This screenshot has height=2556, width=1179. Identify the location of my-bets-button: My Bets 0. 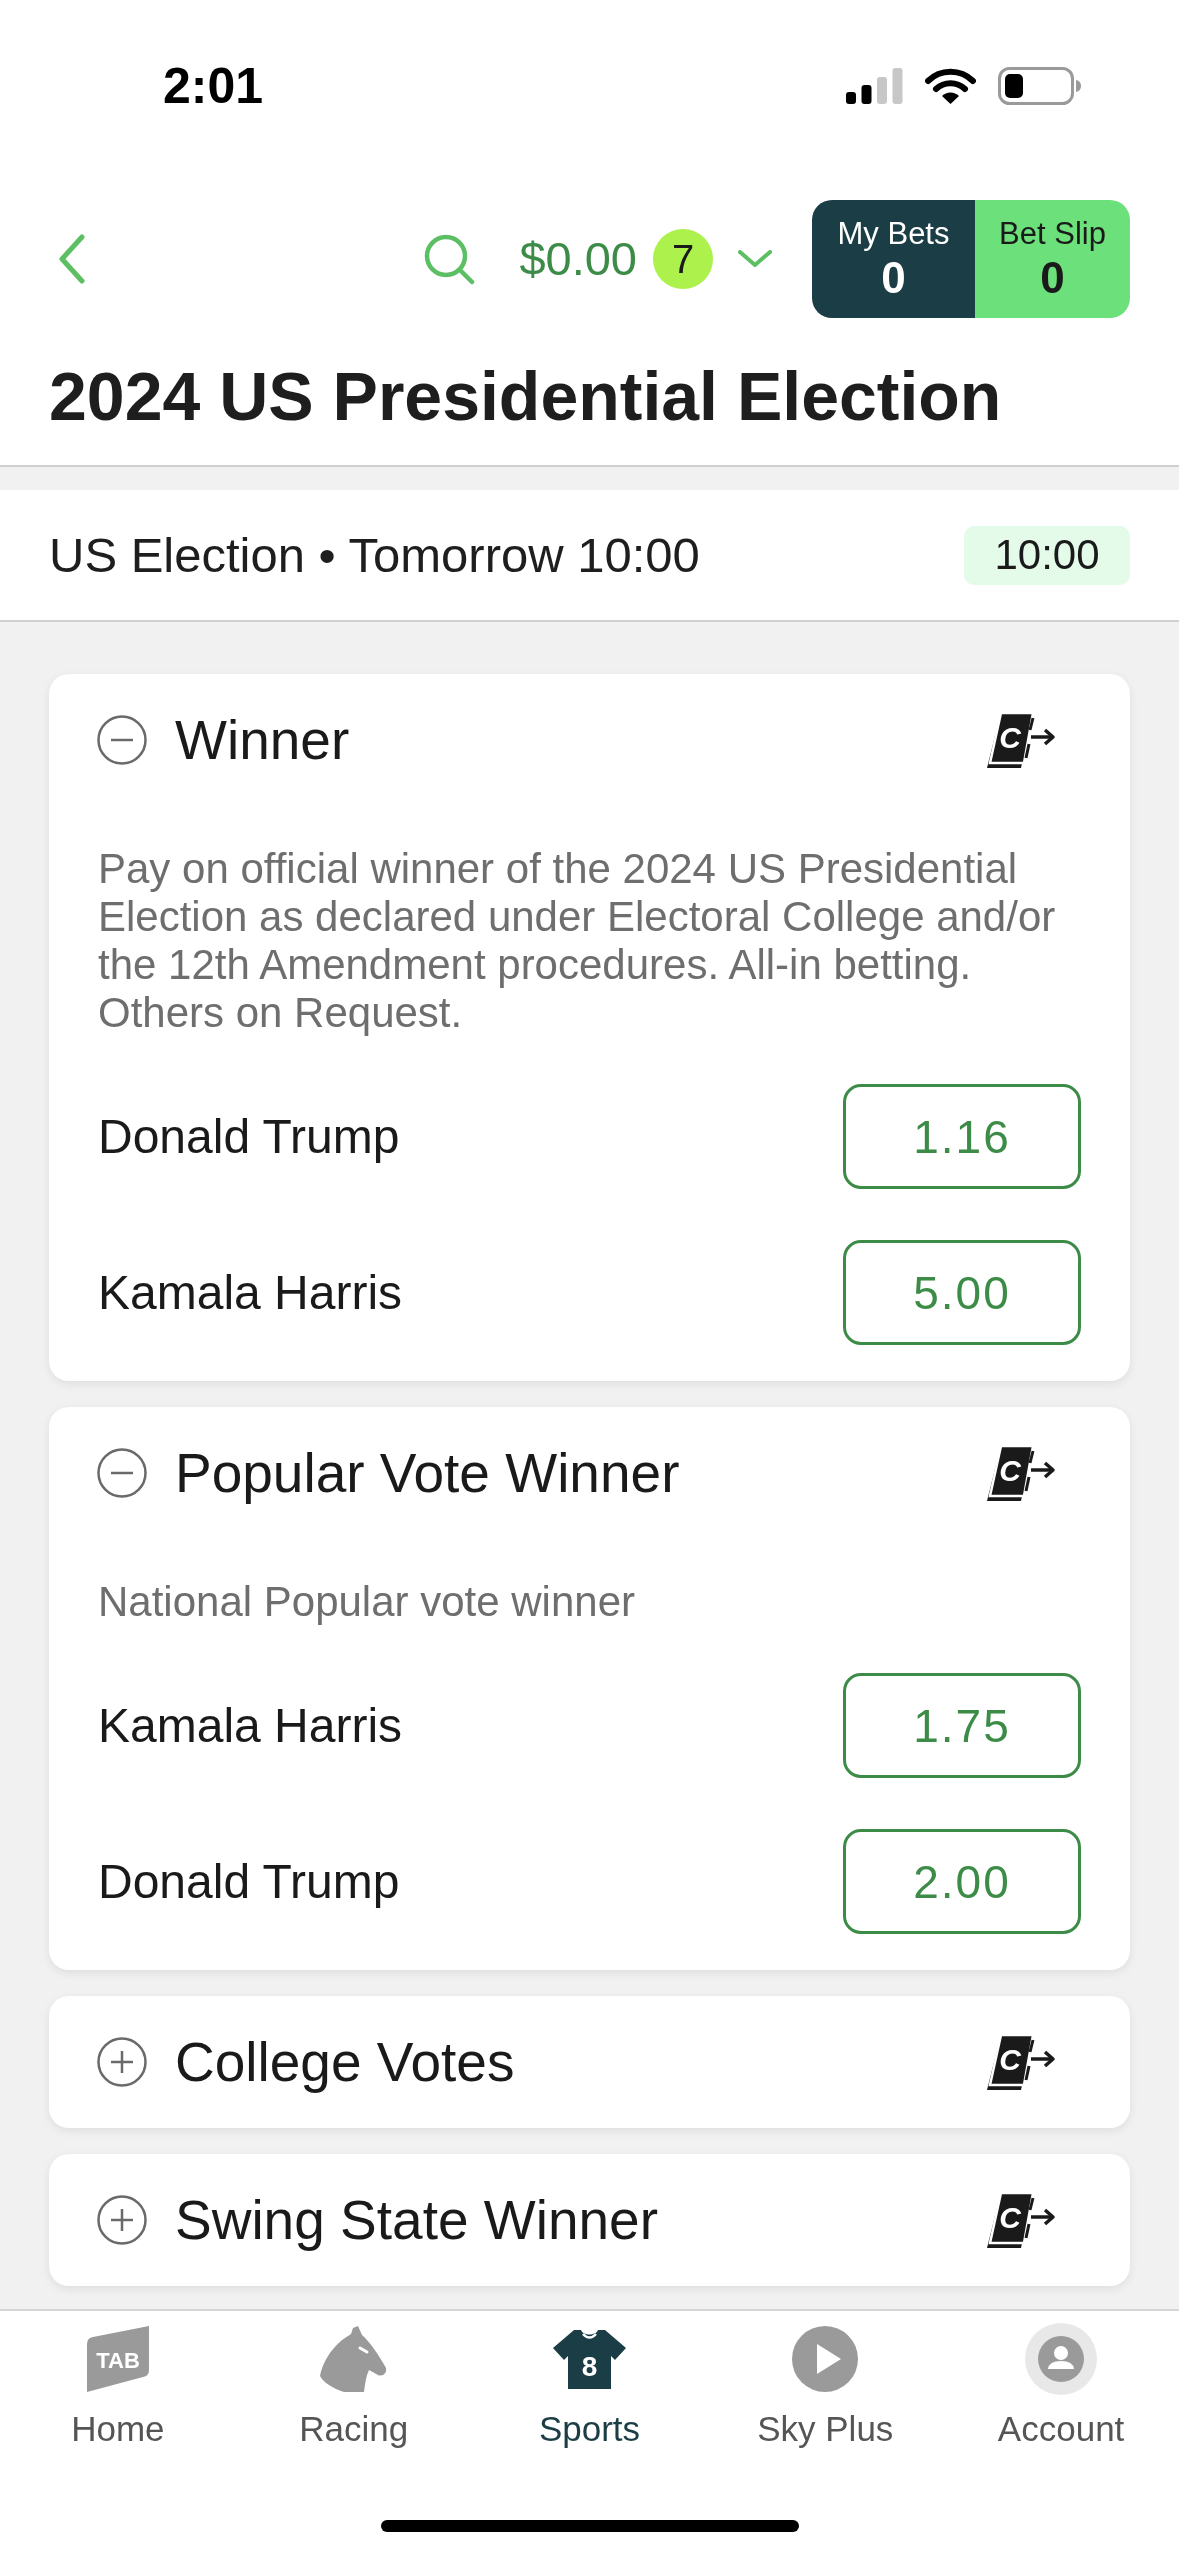
(893, 259).